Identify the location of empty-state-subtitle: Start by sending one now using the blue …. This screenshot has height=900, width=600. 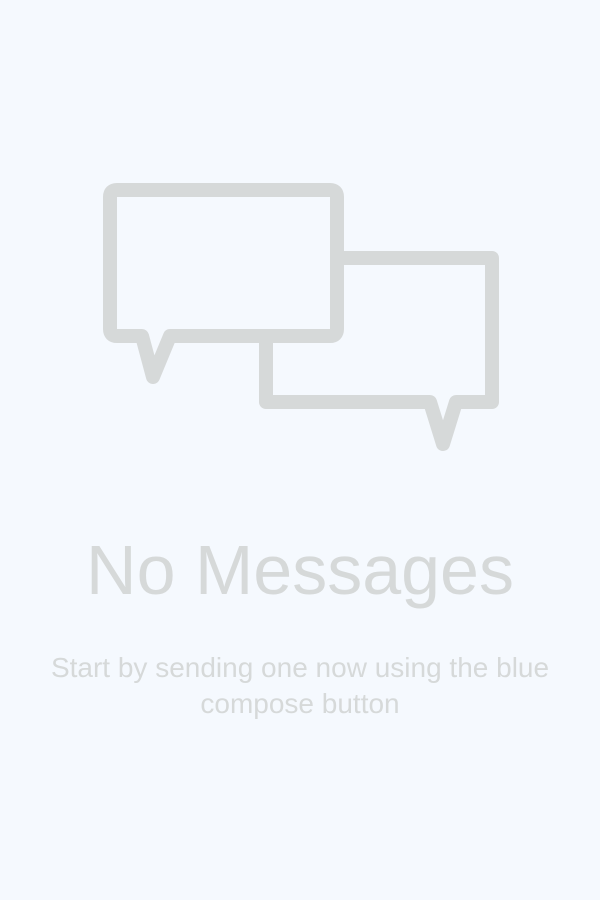
(300, 685).